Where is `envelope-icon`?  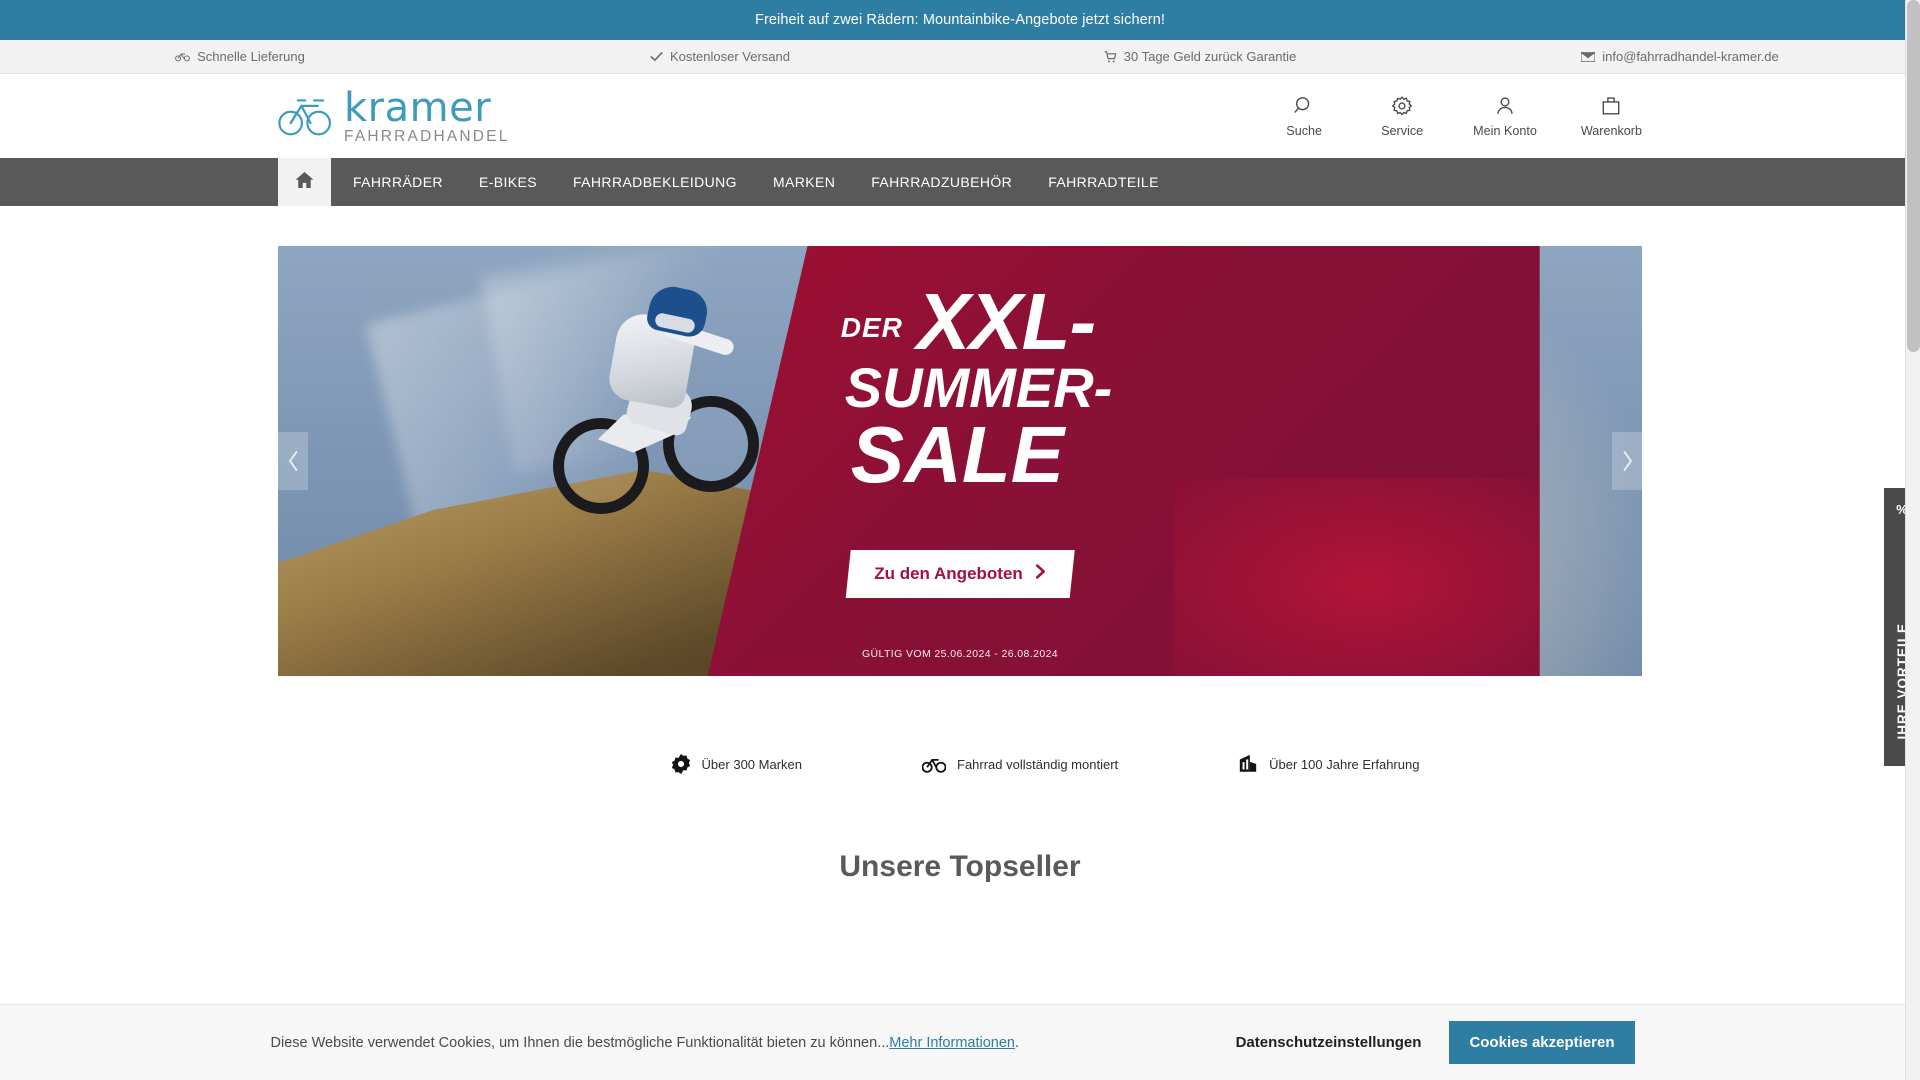 envelope-icon is located at coordinates (1588, 56).